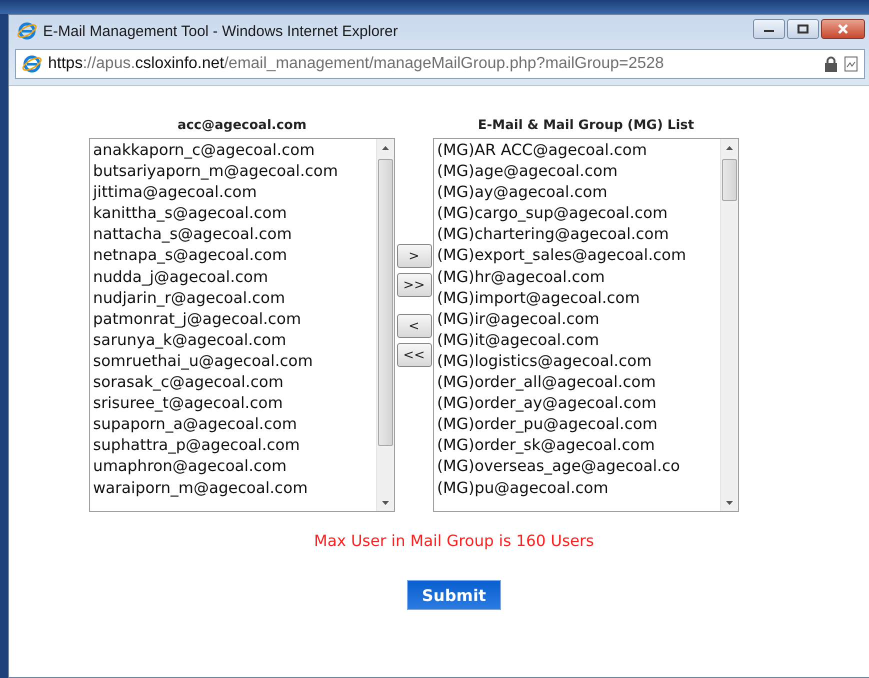  What do you see at coordinates (578, 298) in the screenshot?
I see `list-option: (MG)import@agecoal.com` at bounding box center [578, 298].